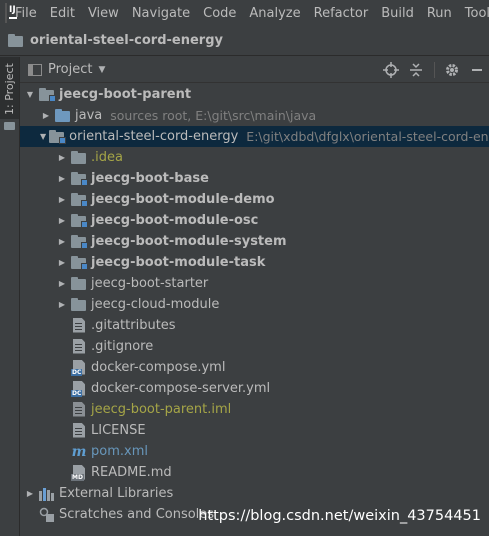 The width and height of the screenshot is (489, 536). Describe the element at coordinates (254, 178) in the screenshot. I see `tree-node-module: ▶ jeecg-boot-base` at that location.